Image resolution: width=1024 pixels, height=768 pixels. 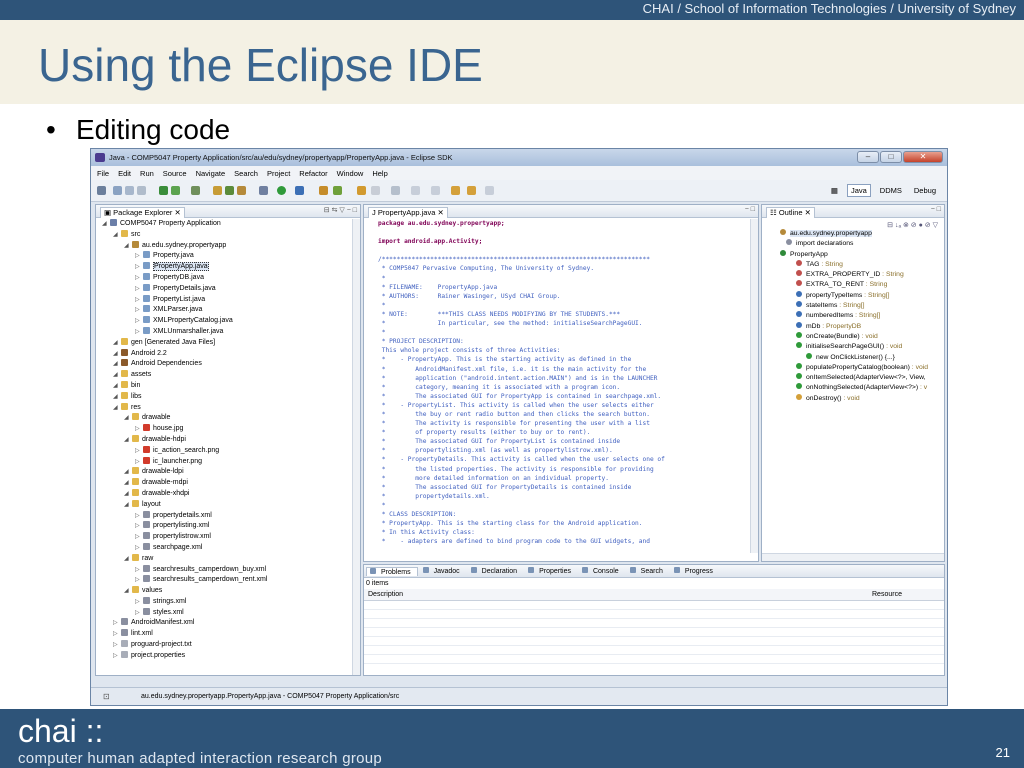 What do you see at coordinates (313, 173) in the screenshot?
I see `menu-refactor: Refactor` at bounding box center [313, 173].